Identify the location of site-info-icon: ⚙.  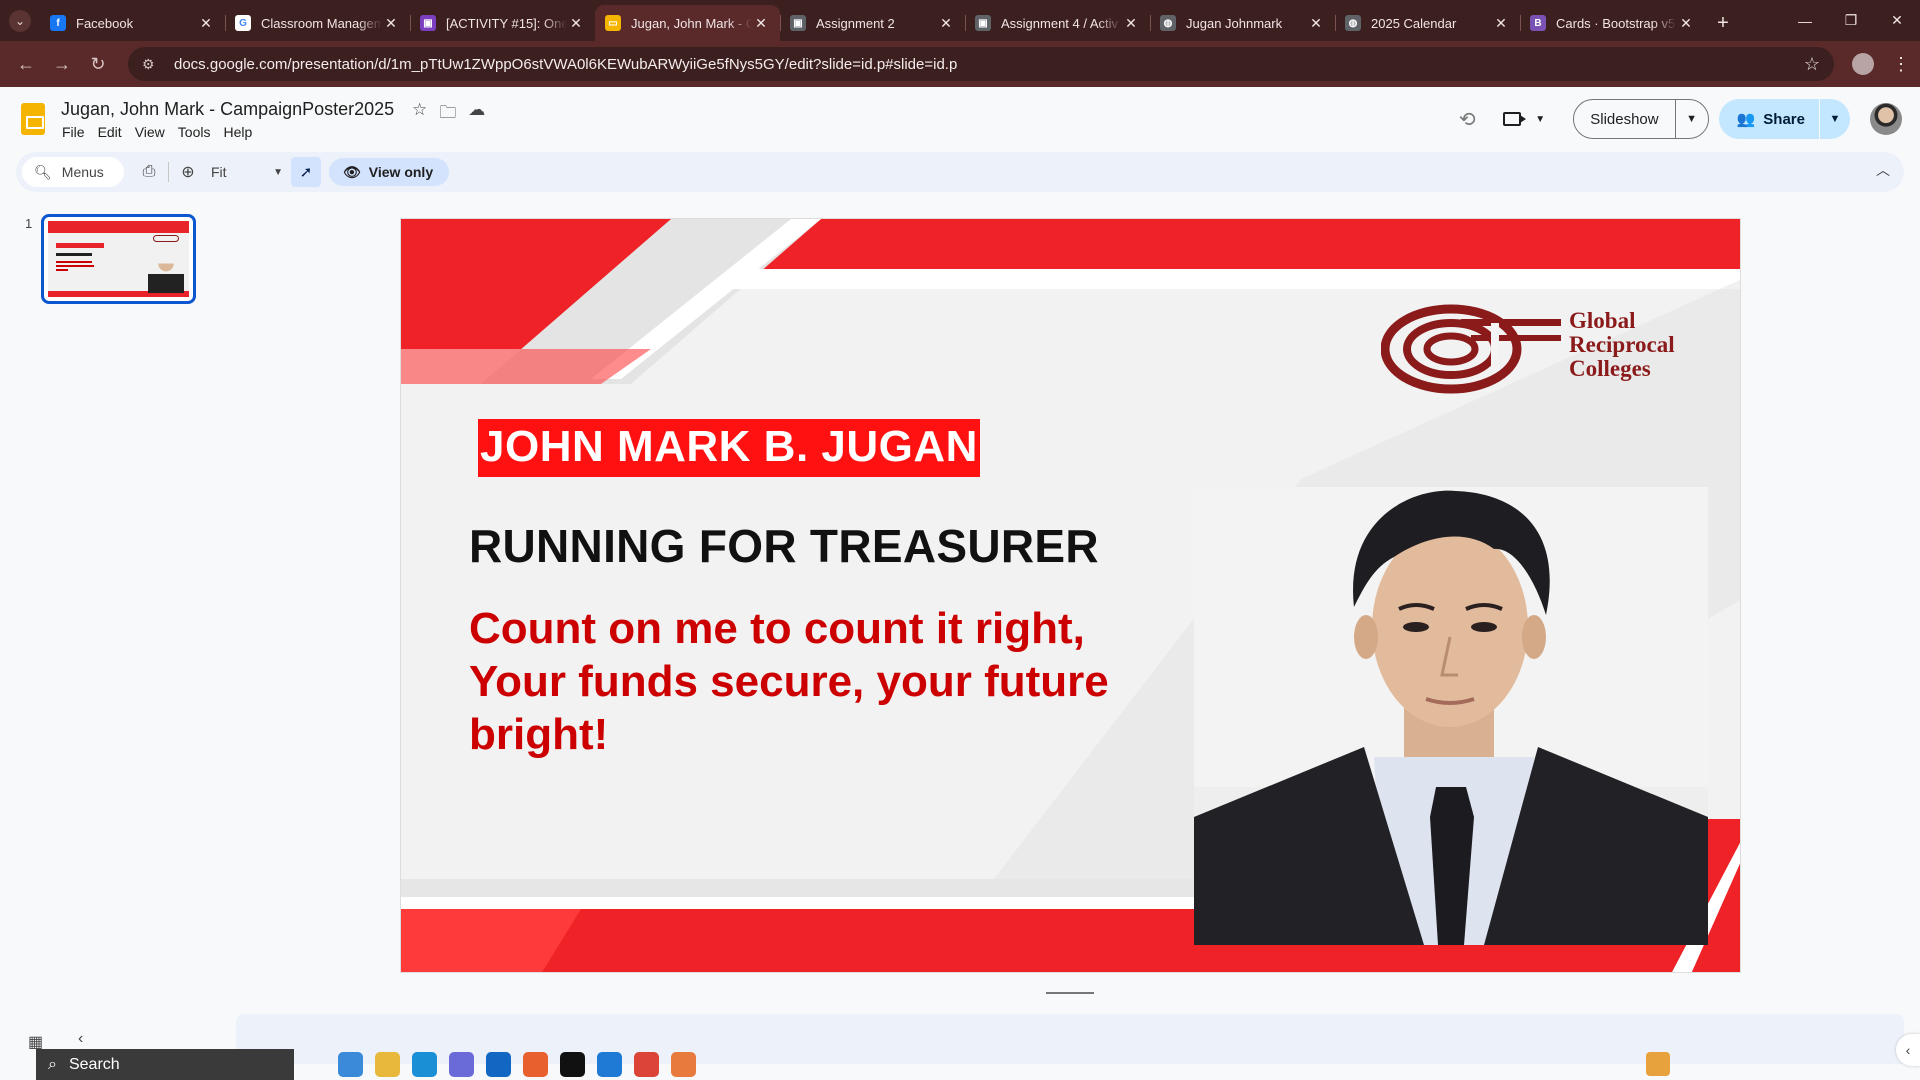
(152, 64).